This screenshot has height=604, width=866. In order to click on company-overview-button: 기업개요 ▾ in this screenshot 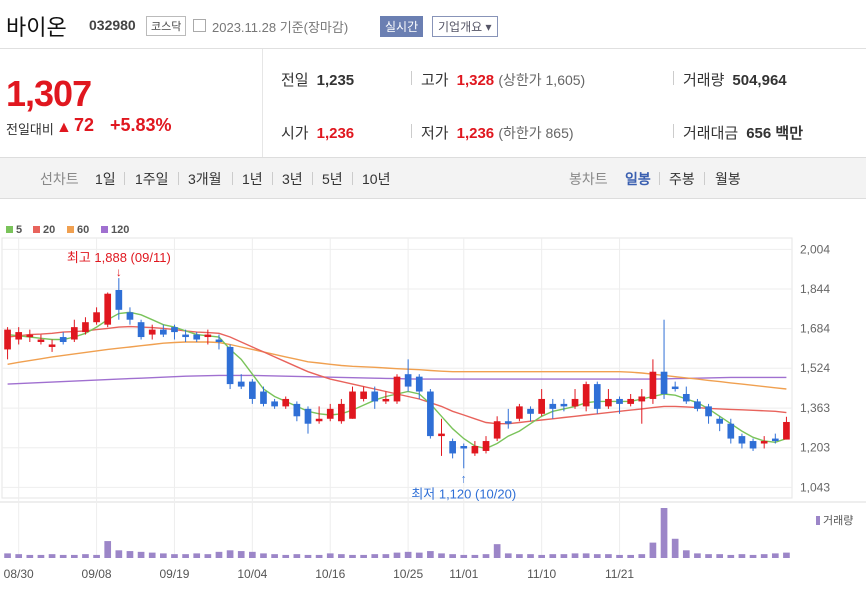, I will do `click(465, 26)`.